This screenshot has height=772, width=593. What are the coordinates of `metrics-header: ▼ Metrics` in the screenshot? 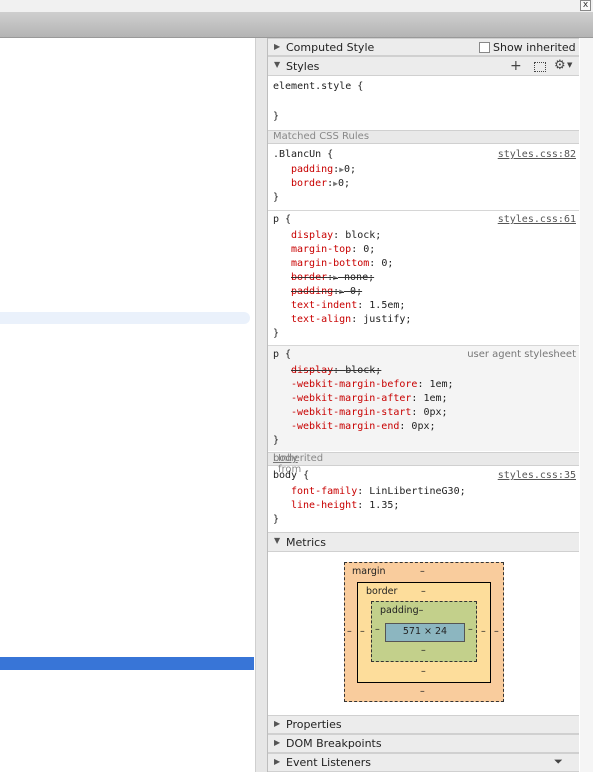 It's located at (423, 542).